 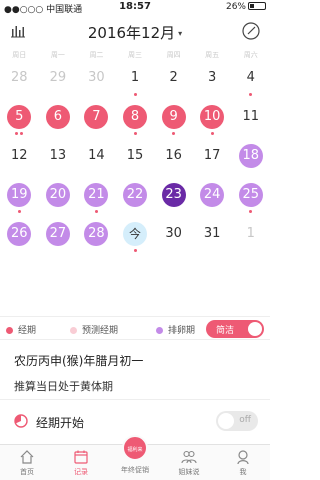 What do you see at coordinates (19, 117) in the screenshot?
I see `day-number: 5` at bounding box center [19, 117].